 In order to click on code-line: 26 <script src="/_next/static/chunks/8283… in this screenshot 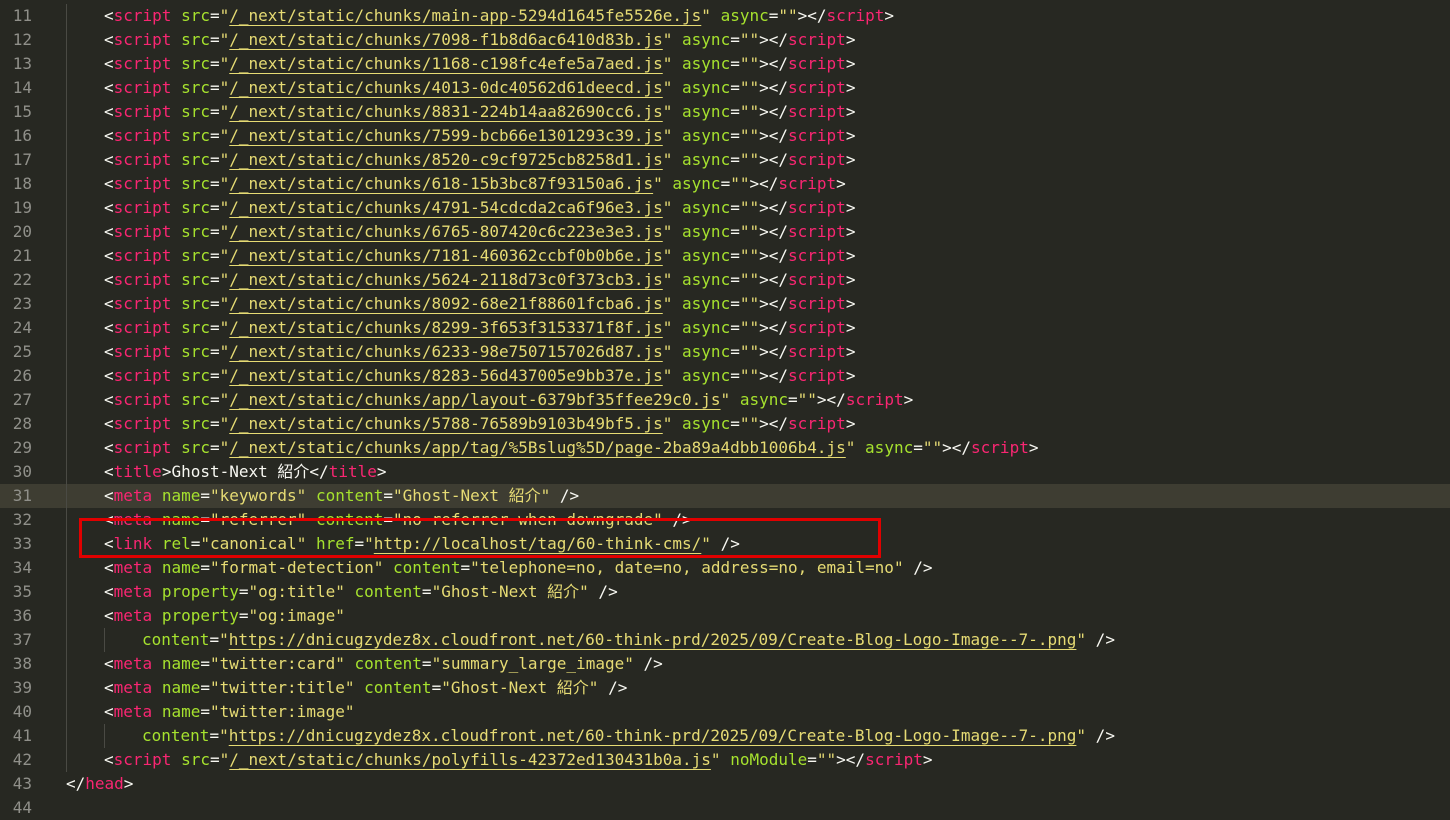, I will do `click(725, 376)`.